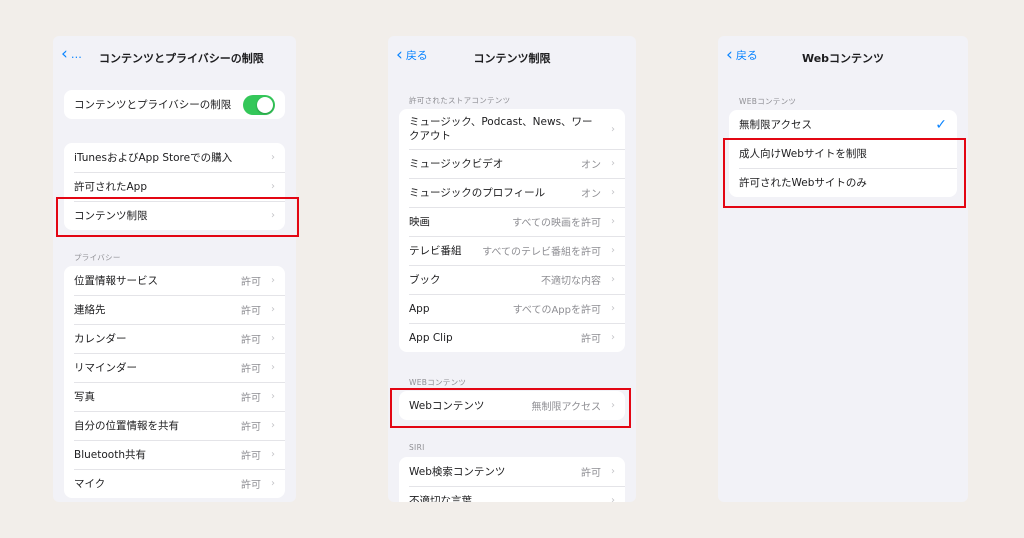 The image size is (1024, 538). I want to click on list-item-content-restrictions: コンテンツ制限 ›, so click(174, 215).